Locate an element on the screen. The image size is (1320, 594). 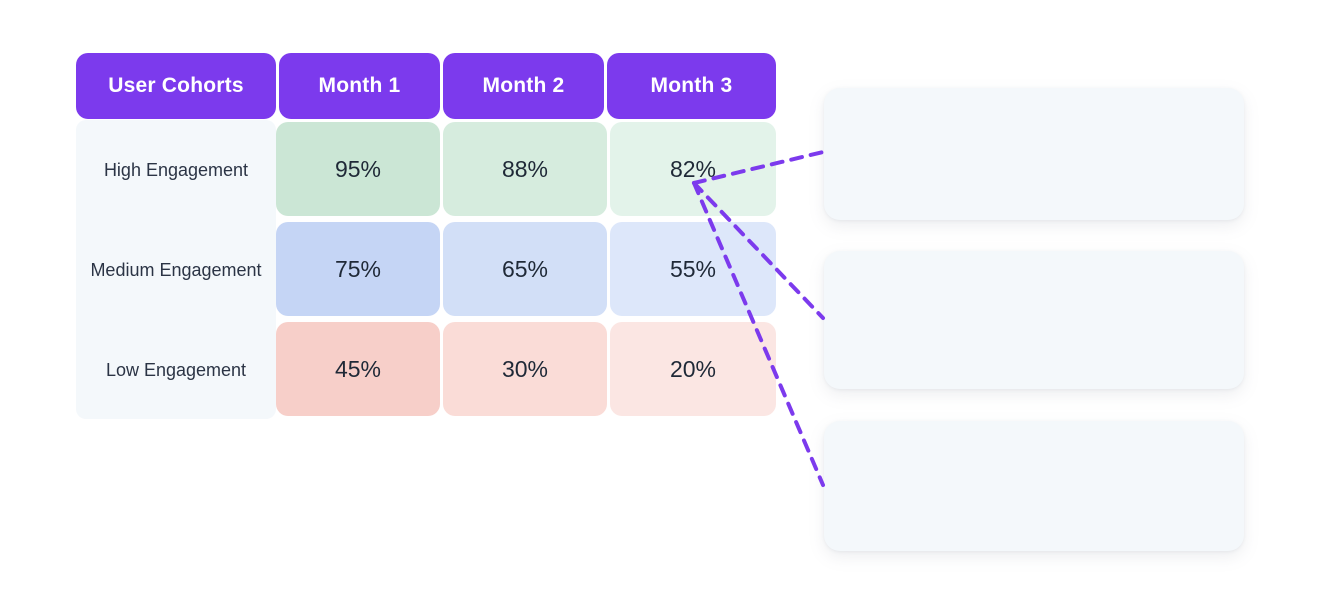
cell-medium-month-1: 75% is located at coordinates (358, 269).